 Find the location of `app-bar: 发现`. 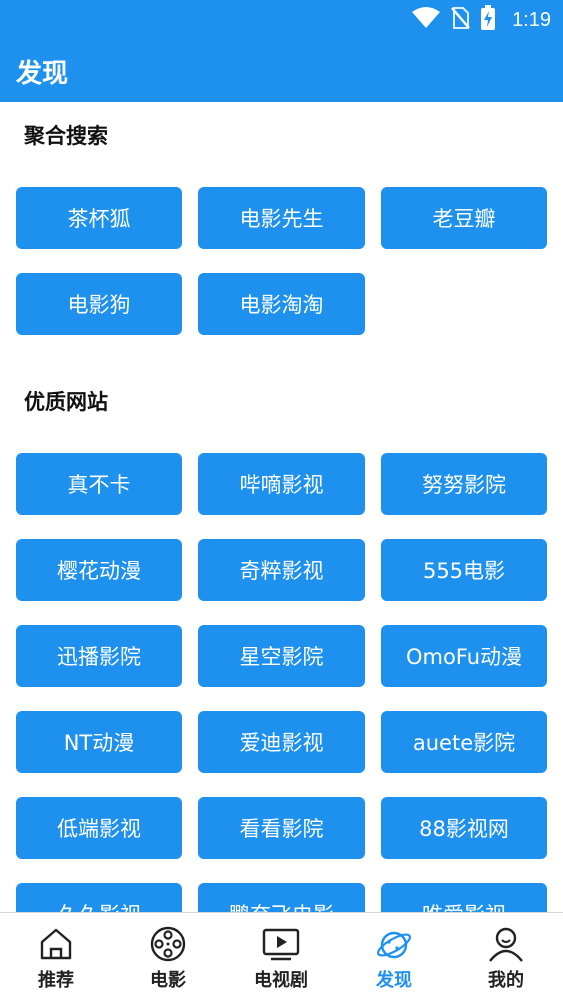

app-bar: 发现 is located at coordinates (281, 71).